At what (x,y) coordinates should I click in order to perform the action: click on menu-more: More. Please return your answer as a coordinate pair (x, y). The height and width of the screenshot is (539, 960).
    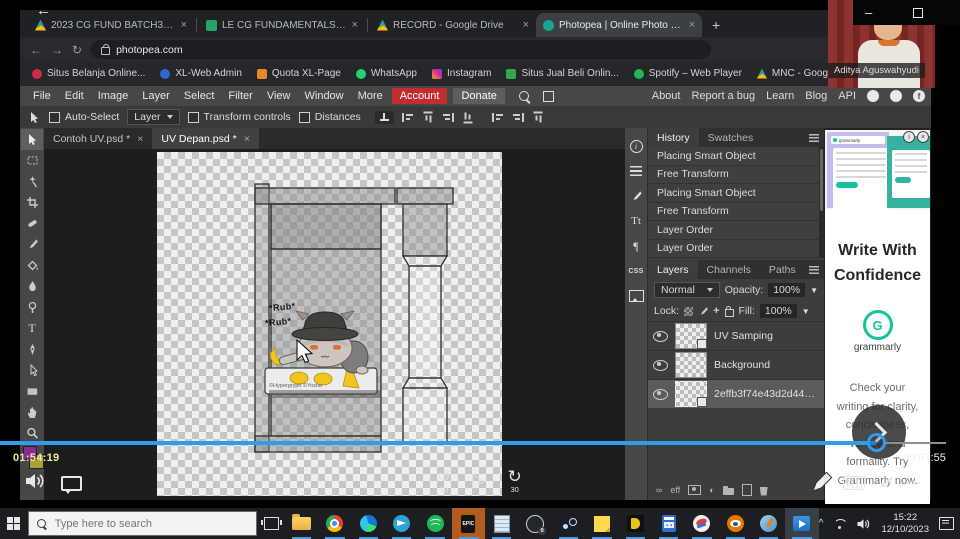
    Looking at the image, I should click on (370, 96).